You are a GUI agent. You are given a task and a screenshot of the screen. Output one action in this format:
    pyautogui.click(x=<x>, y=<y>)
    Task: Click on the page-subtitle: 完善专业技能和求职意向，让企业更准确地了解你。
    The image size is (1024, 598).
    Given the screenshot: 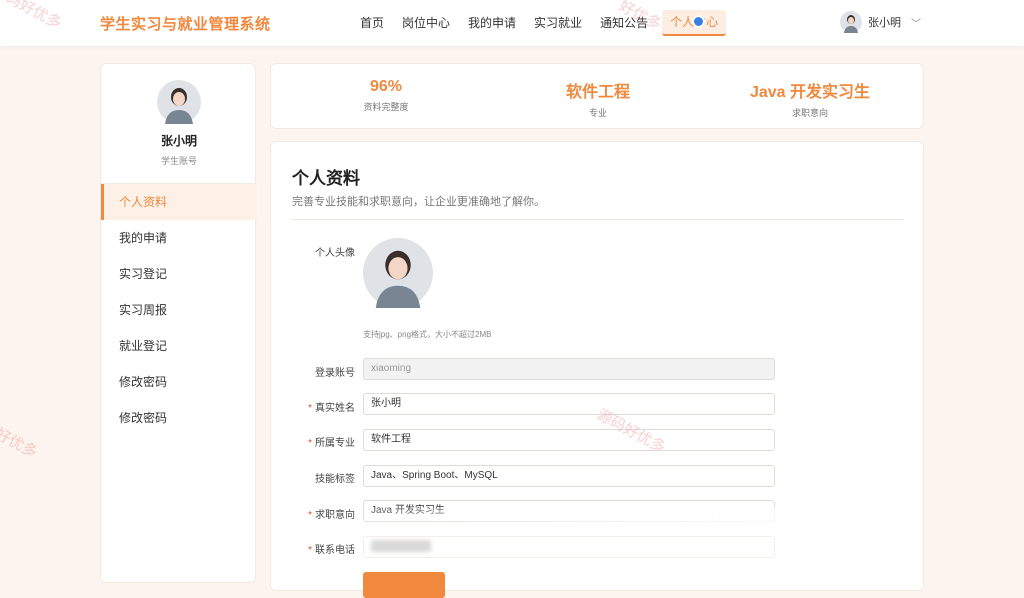 What is the action you would take?
    pyautogui.click(x=418, y=202)
    